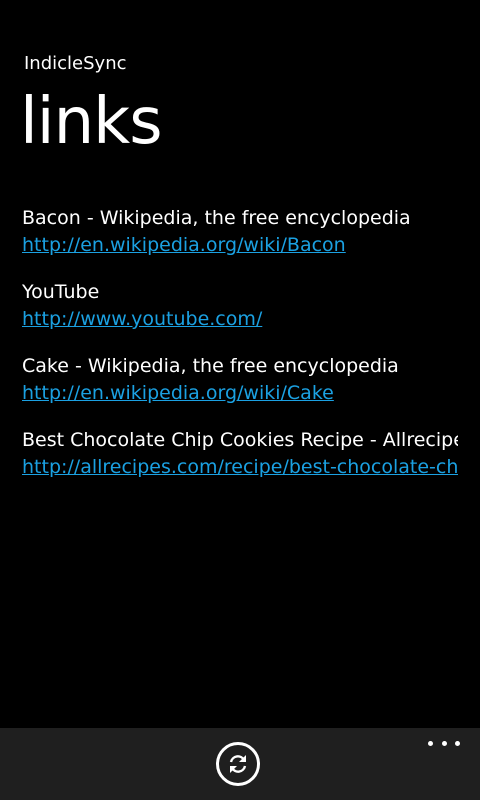  I want to click on list-item: YouTube http://www.youtube.com/, so click(240, 316).